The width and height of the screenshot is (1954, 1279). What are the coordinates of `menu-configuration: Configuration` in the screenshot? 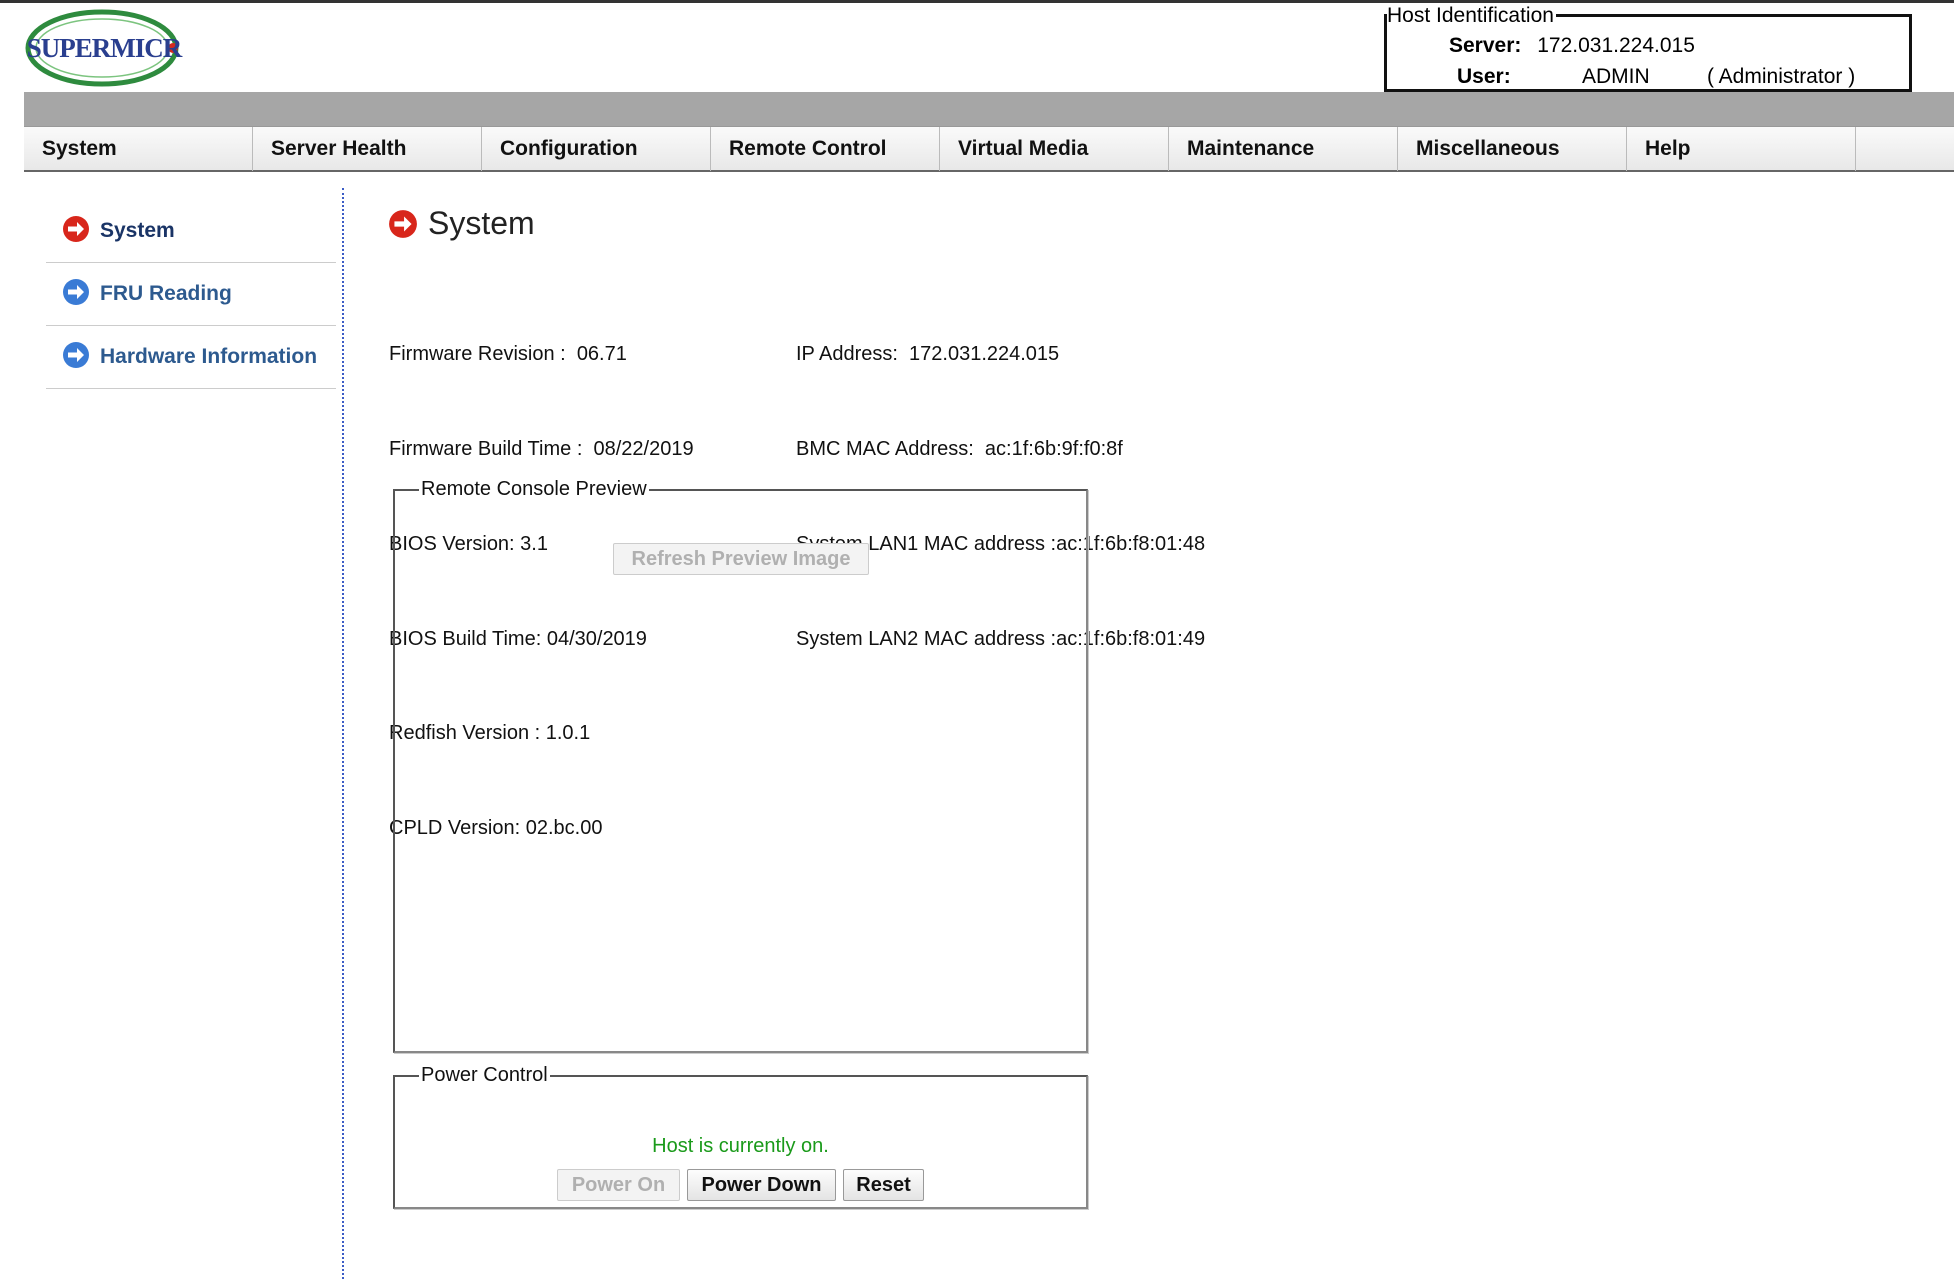 It's located at (596, 149).